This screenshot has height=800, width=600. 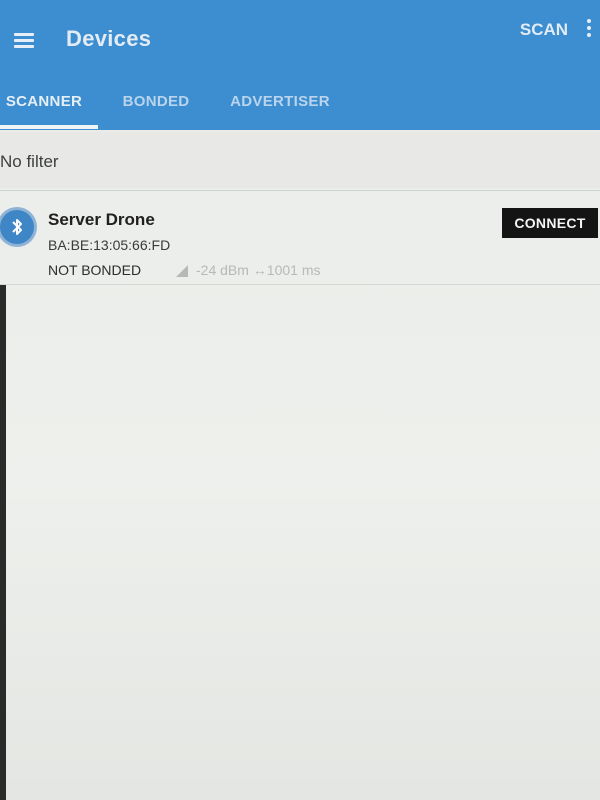 What do you see at coordinates (3, 535) in the screenshot?
I see `device-bezel` at bounding box center [3, 535].